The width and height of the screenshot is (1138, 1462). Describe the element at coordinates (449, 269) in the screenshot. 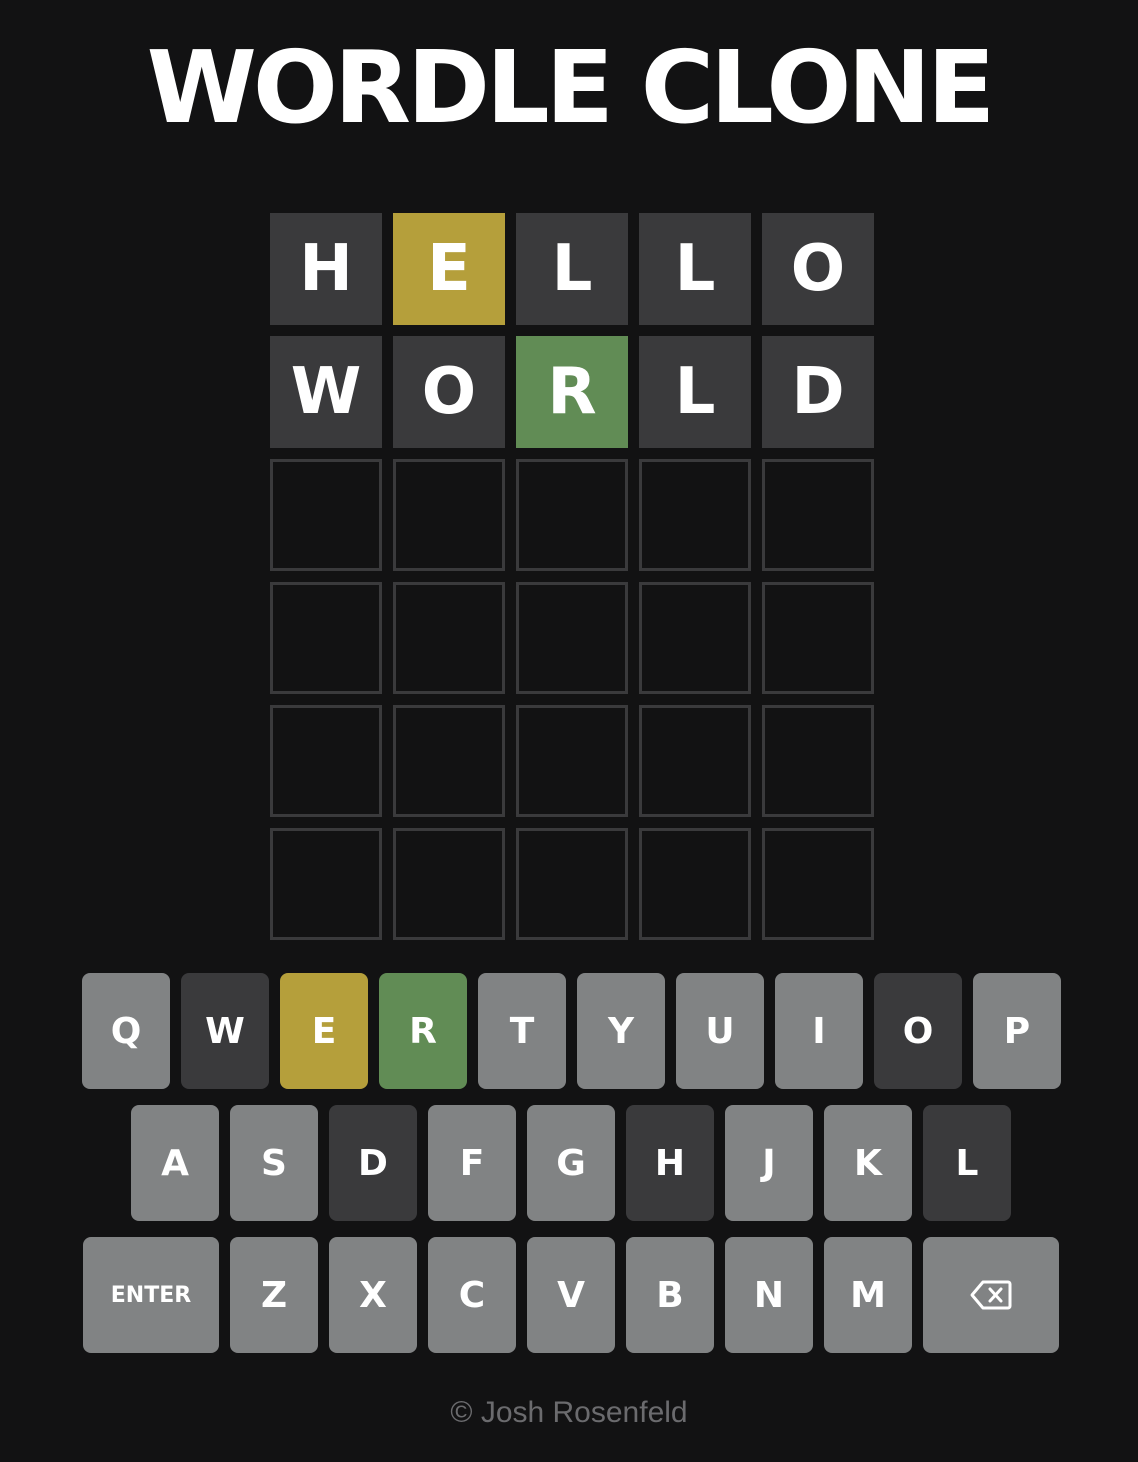

I see `board-tile: E` at that location.